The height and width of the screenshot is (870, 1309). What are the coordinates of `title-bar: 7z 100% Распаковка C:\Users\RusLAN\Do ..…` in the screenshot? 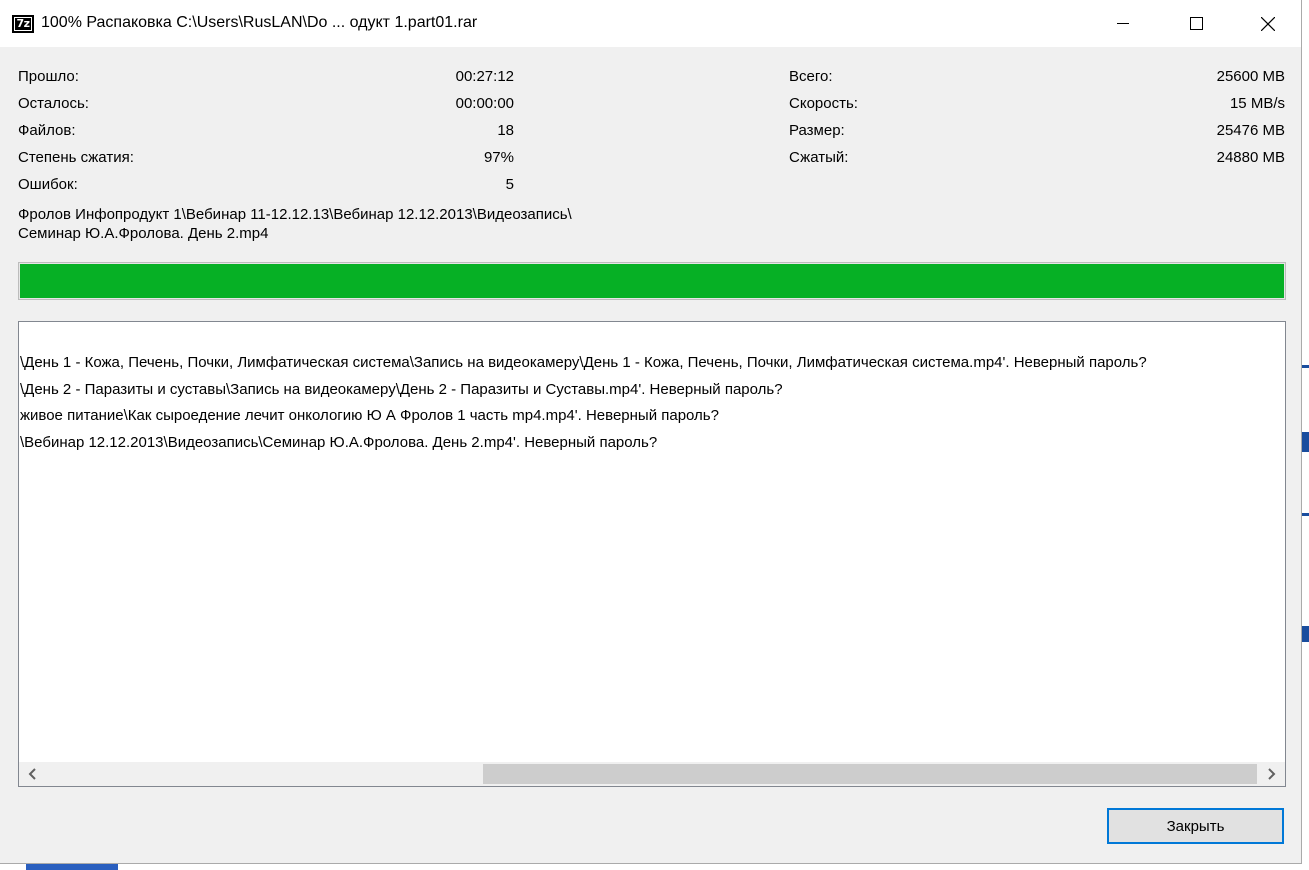 It's located at (650, 23).